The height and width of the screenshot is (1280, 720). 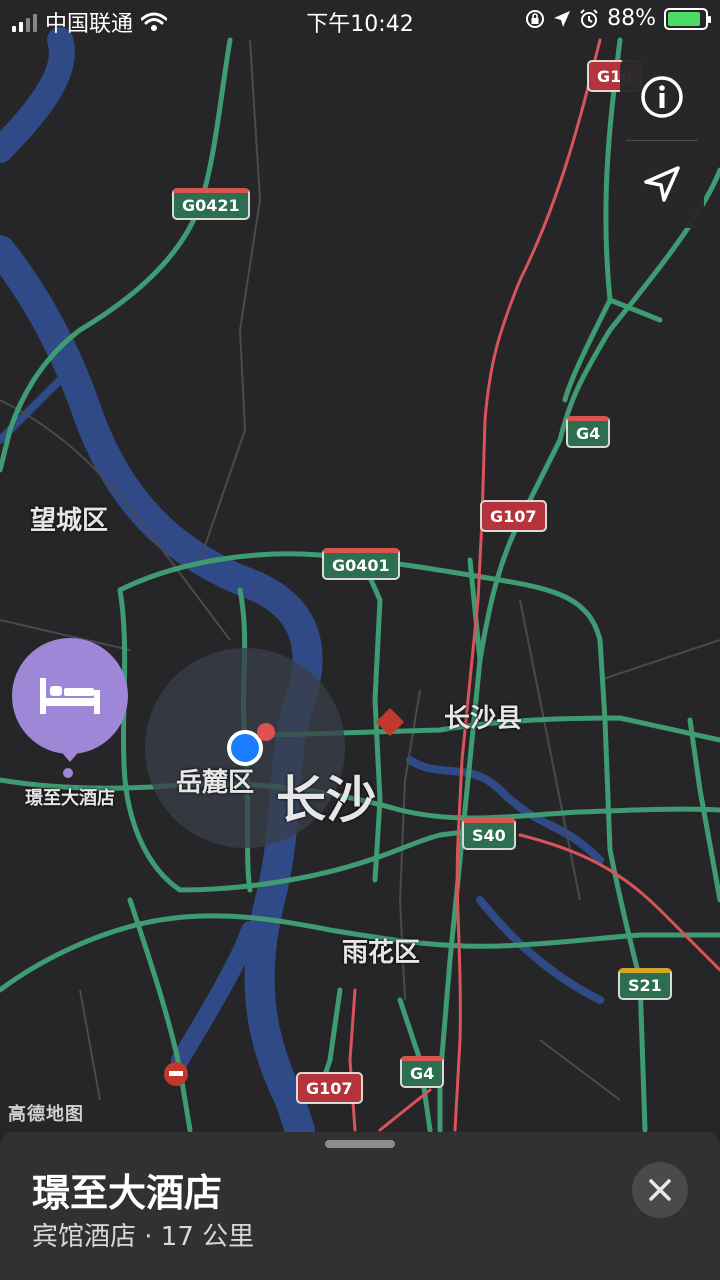 I want to click on wifi-icon, so click(x=154, y=21).